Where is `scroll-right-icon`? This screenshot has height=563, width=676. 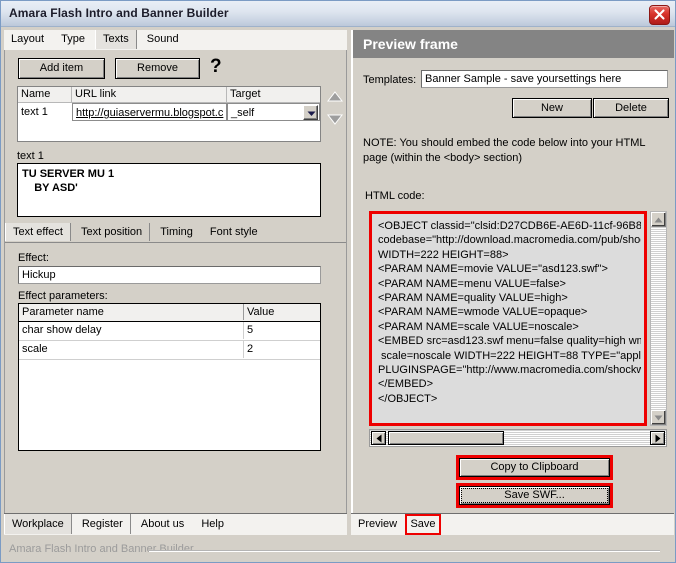
scroll-right-icon is located at coordinates (658, 438).